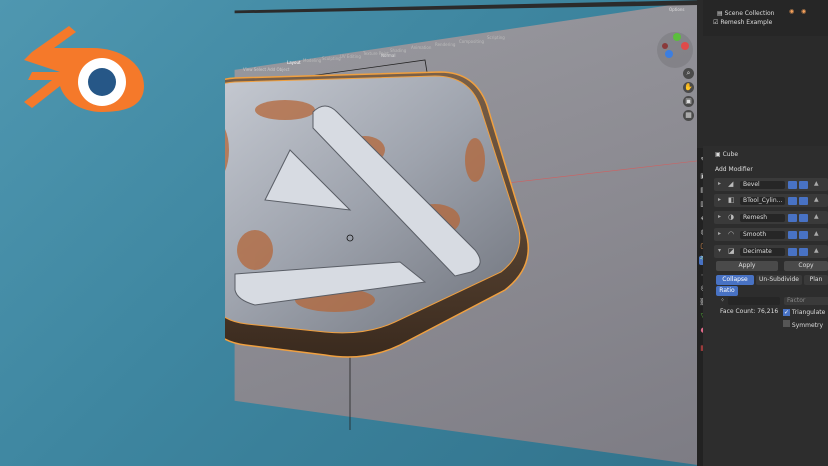  Describe the element at coordinates (731, 200) in the screenshot. I see `boolean-icon: ◧` at that location.